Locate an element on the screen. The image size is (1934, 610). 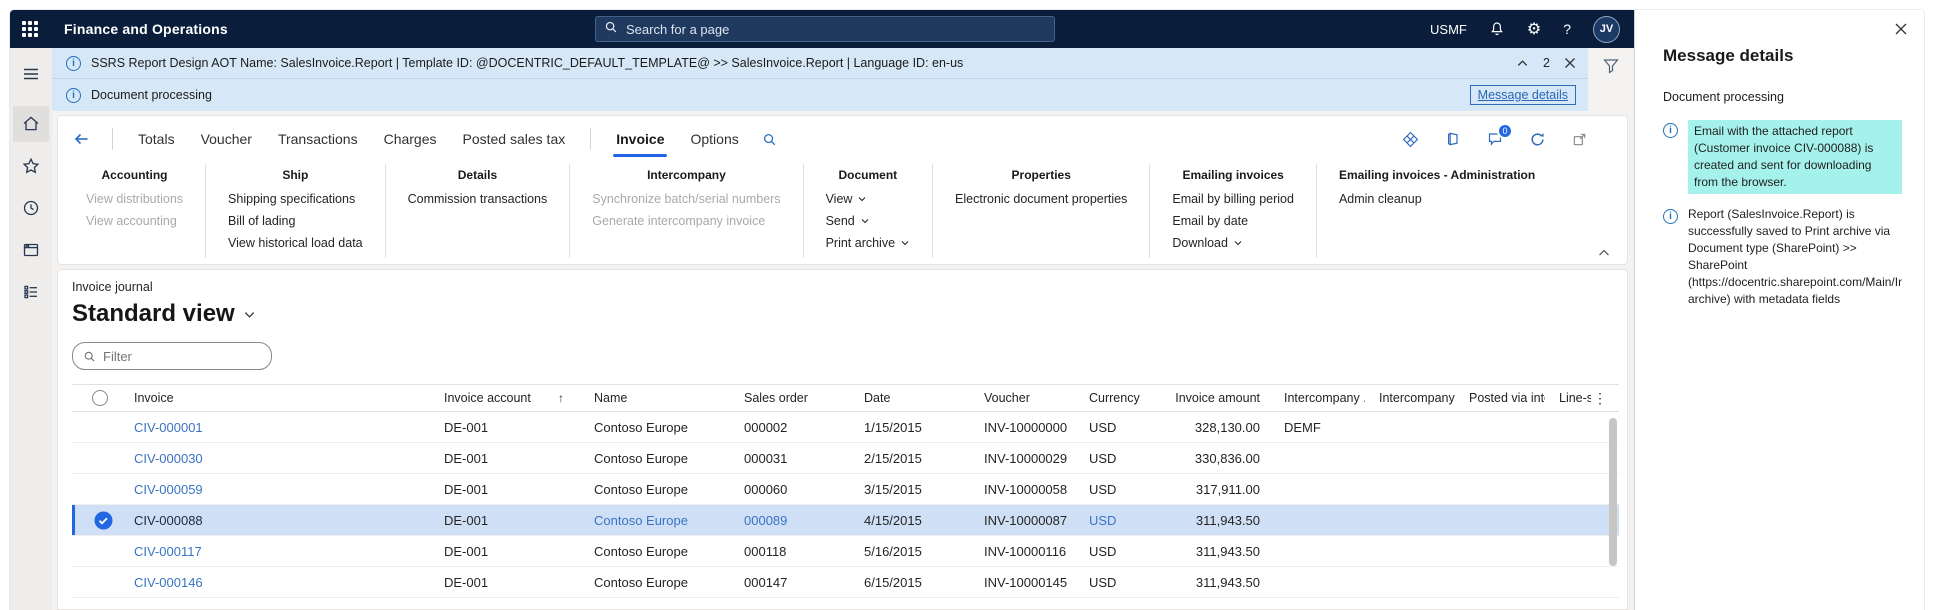
sidebar-item-workspaces-icon is located at coordinates (31, 250).